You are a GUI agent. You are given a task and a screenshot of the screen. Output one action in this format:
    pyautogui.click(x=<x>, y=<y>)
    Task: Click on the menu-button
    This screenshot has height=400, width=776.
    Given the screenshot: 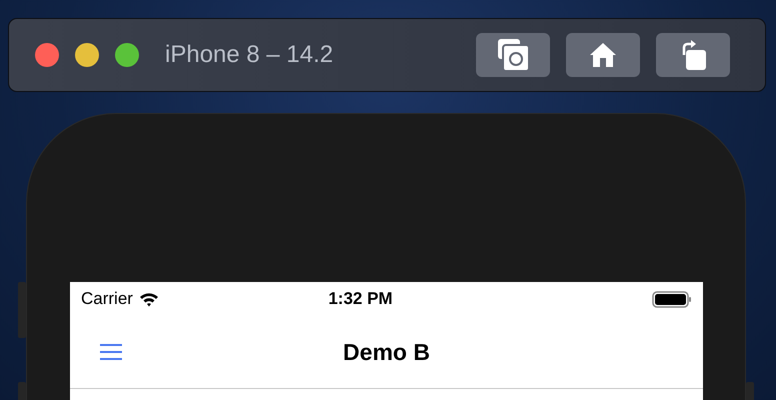 What is the action you would take?
    pyautogui.click(x=111, y=352)
    